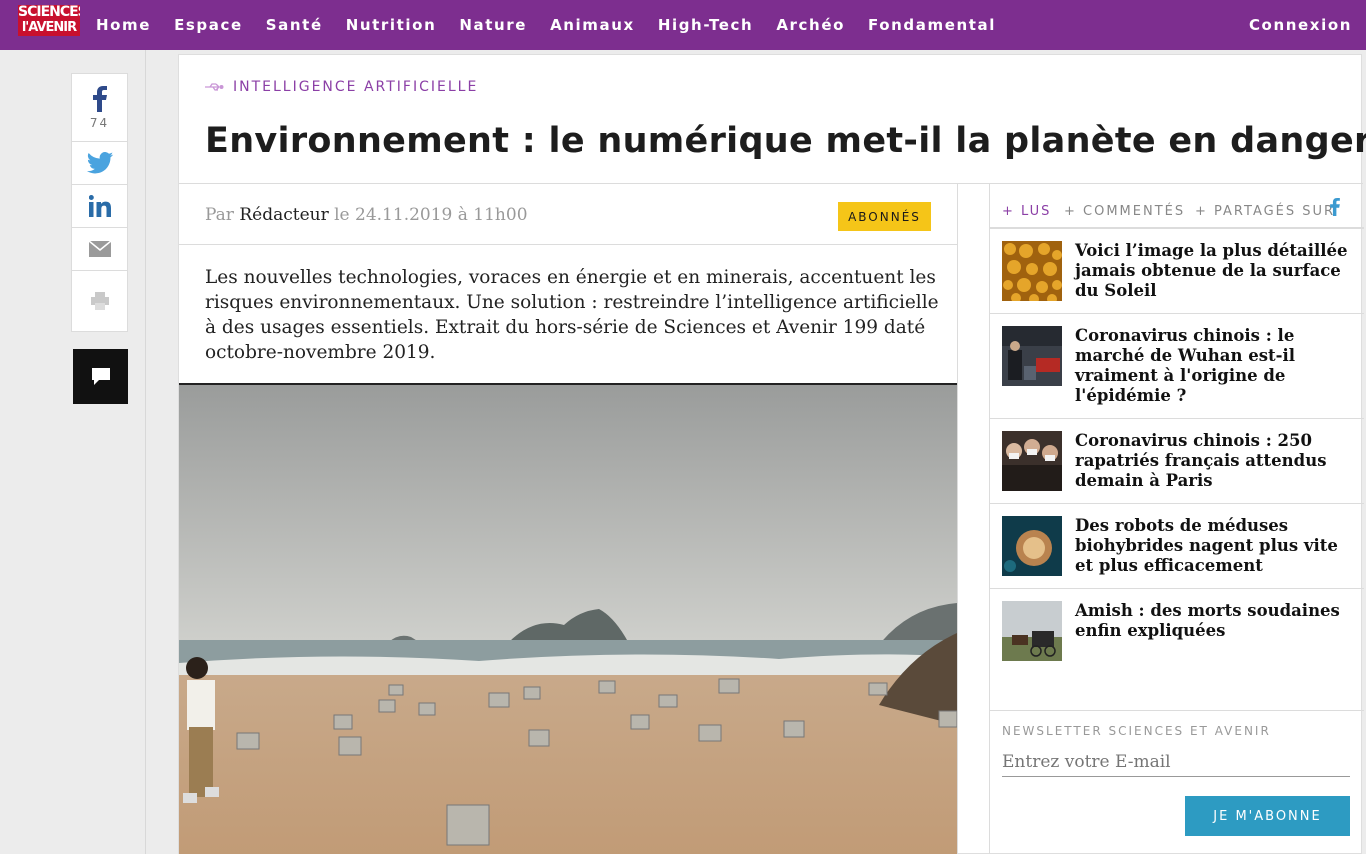 This screenshot has width=1366, height=854. What do you see at coordinates (49, 12) in the screenshot?
I see `logo-line-1: SCIENCES` at bounding box center [49, 12].